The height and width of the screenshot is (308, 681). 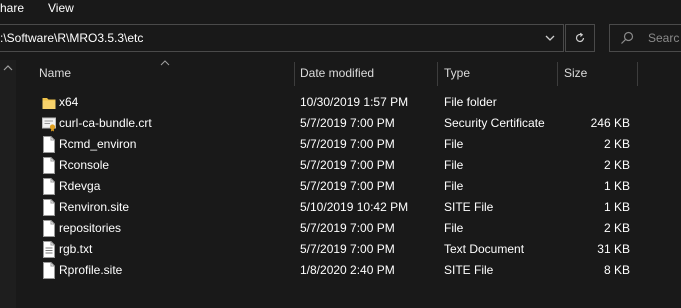 What do you see at coordinates (340, 9) in the screenshot?
I see `menu-bar: hare View` at bounding box center [340, 9].